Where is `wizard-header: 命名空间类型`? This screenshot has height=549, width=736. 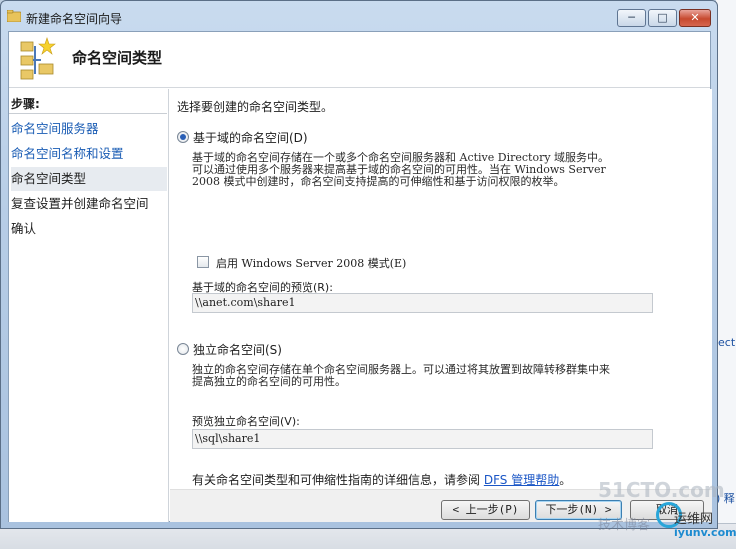
wizard-header: 命名空间类型 is located at coordinates (359, 60).